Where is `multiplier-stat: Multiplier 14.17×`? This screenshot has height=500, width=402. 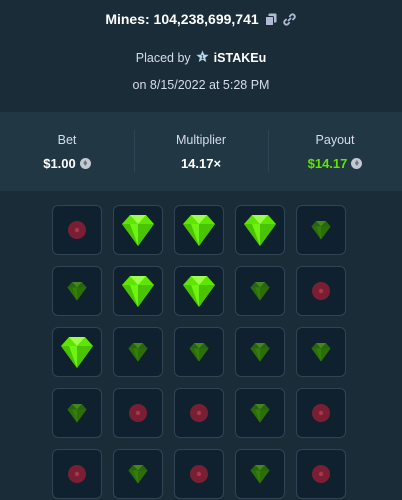
multiplier-stat: Multiplier 14.17× is located at coordinates (201, 151).